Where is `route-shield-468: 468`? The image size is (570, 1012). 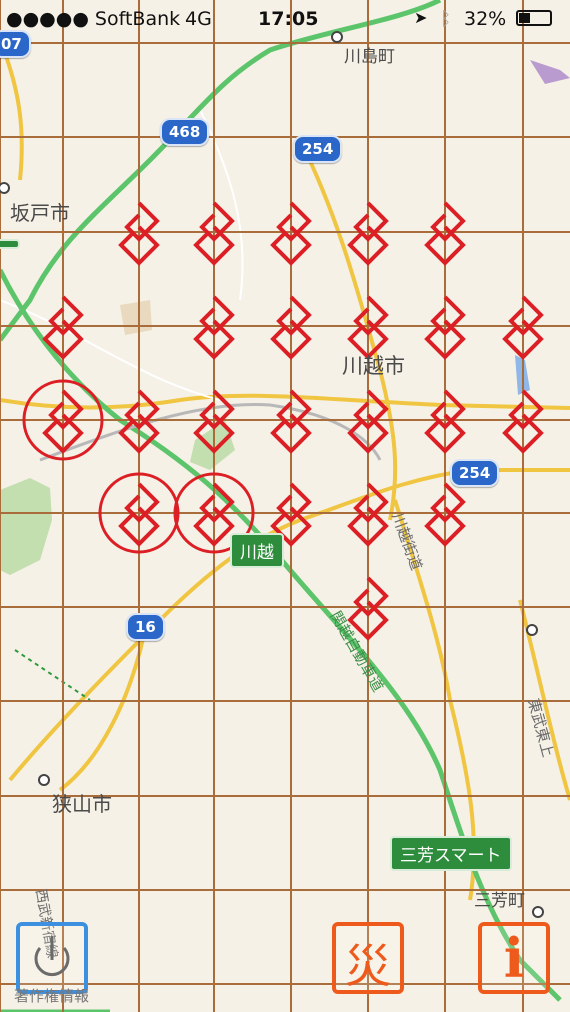
route-shield-468: 468 is located at coordinates (185, 132).